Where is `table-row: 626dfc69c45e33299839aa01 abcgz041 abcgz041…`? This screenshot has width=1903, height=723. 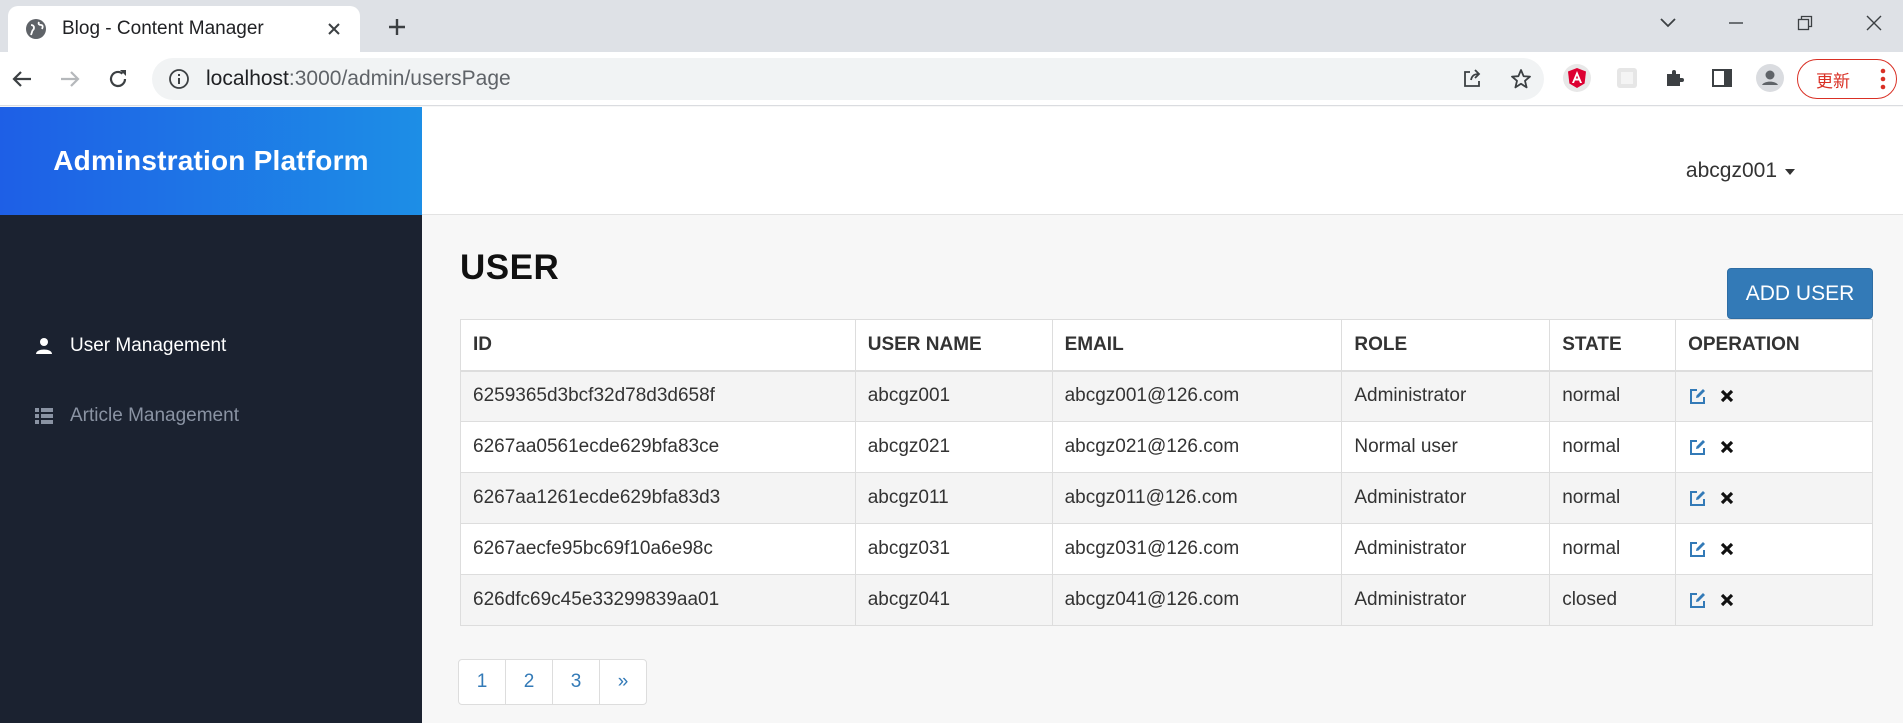 table-row: 626dfc69c45e33299839aa01 abcgz041 abcgz041… is located at coordinates (1166, 600).